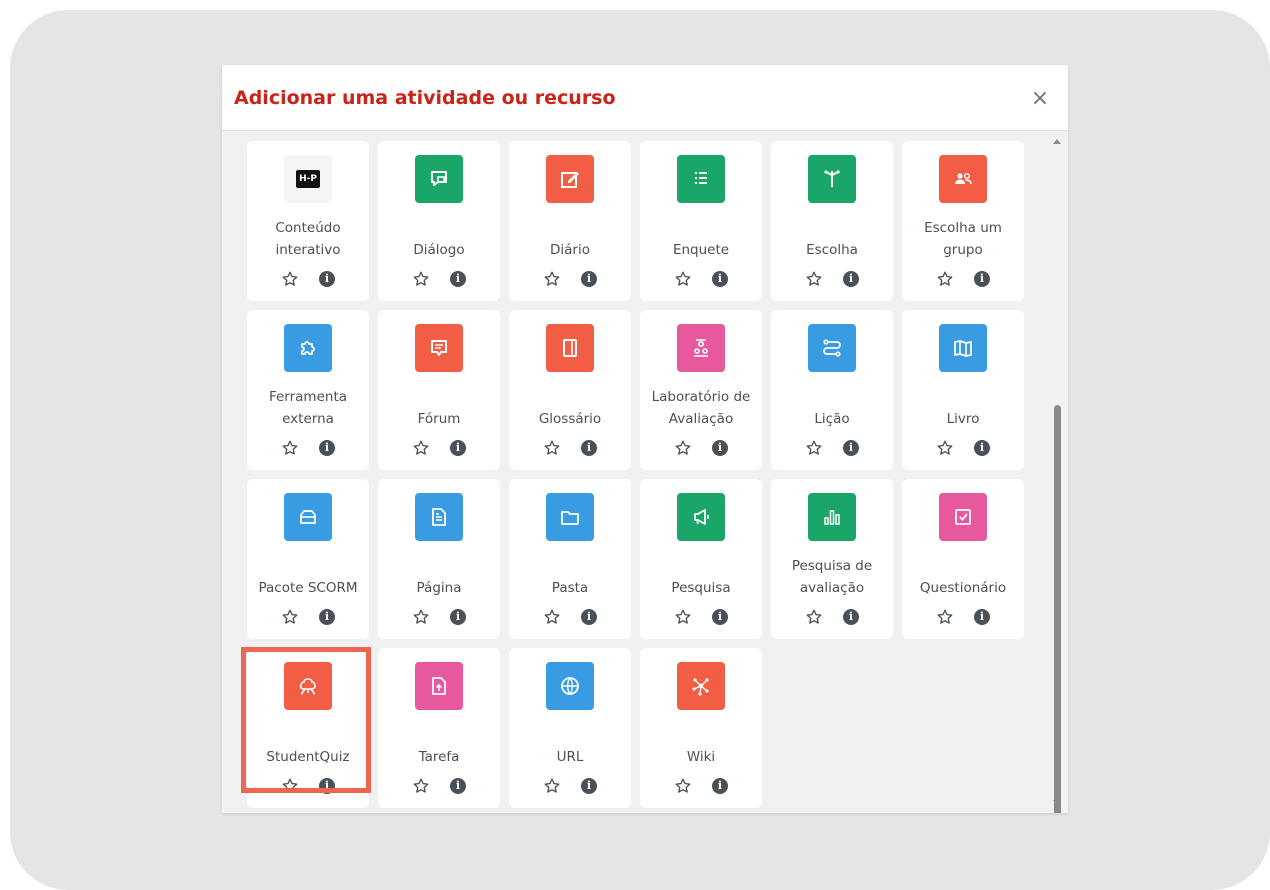 This screenshot has height=890, width=1270. I want to click on activity-label: Diálogo, so click(439, 250).